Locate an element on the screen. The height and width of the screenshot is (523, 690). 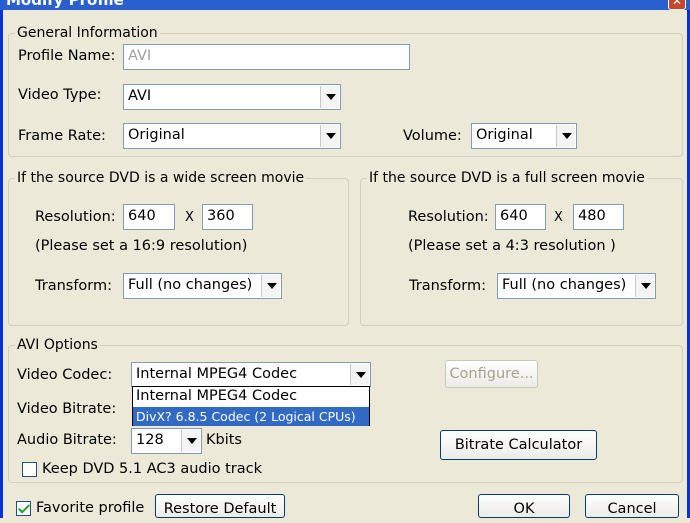
wide-transform-label: Transform: is located at coordinates (74, 286).